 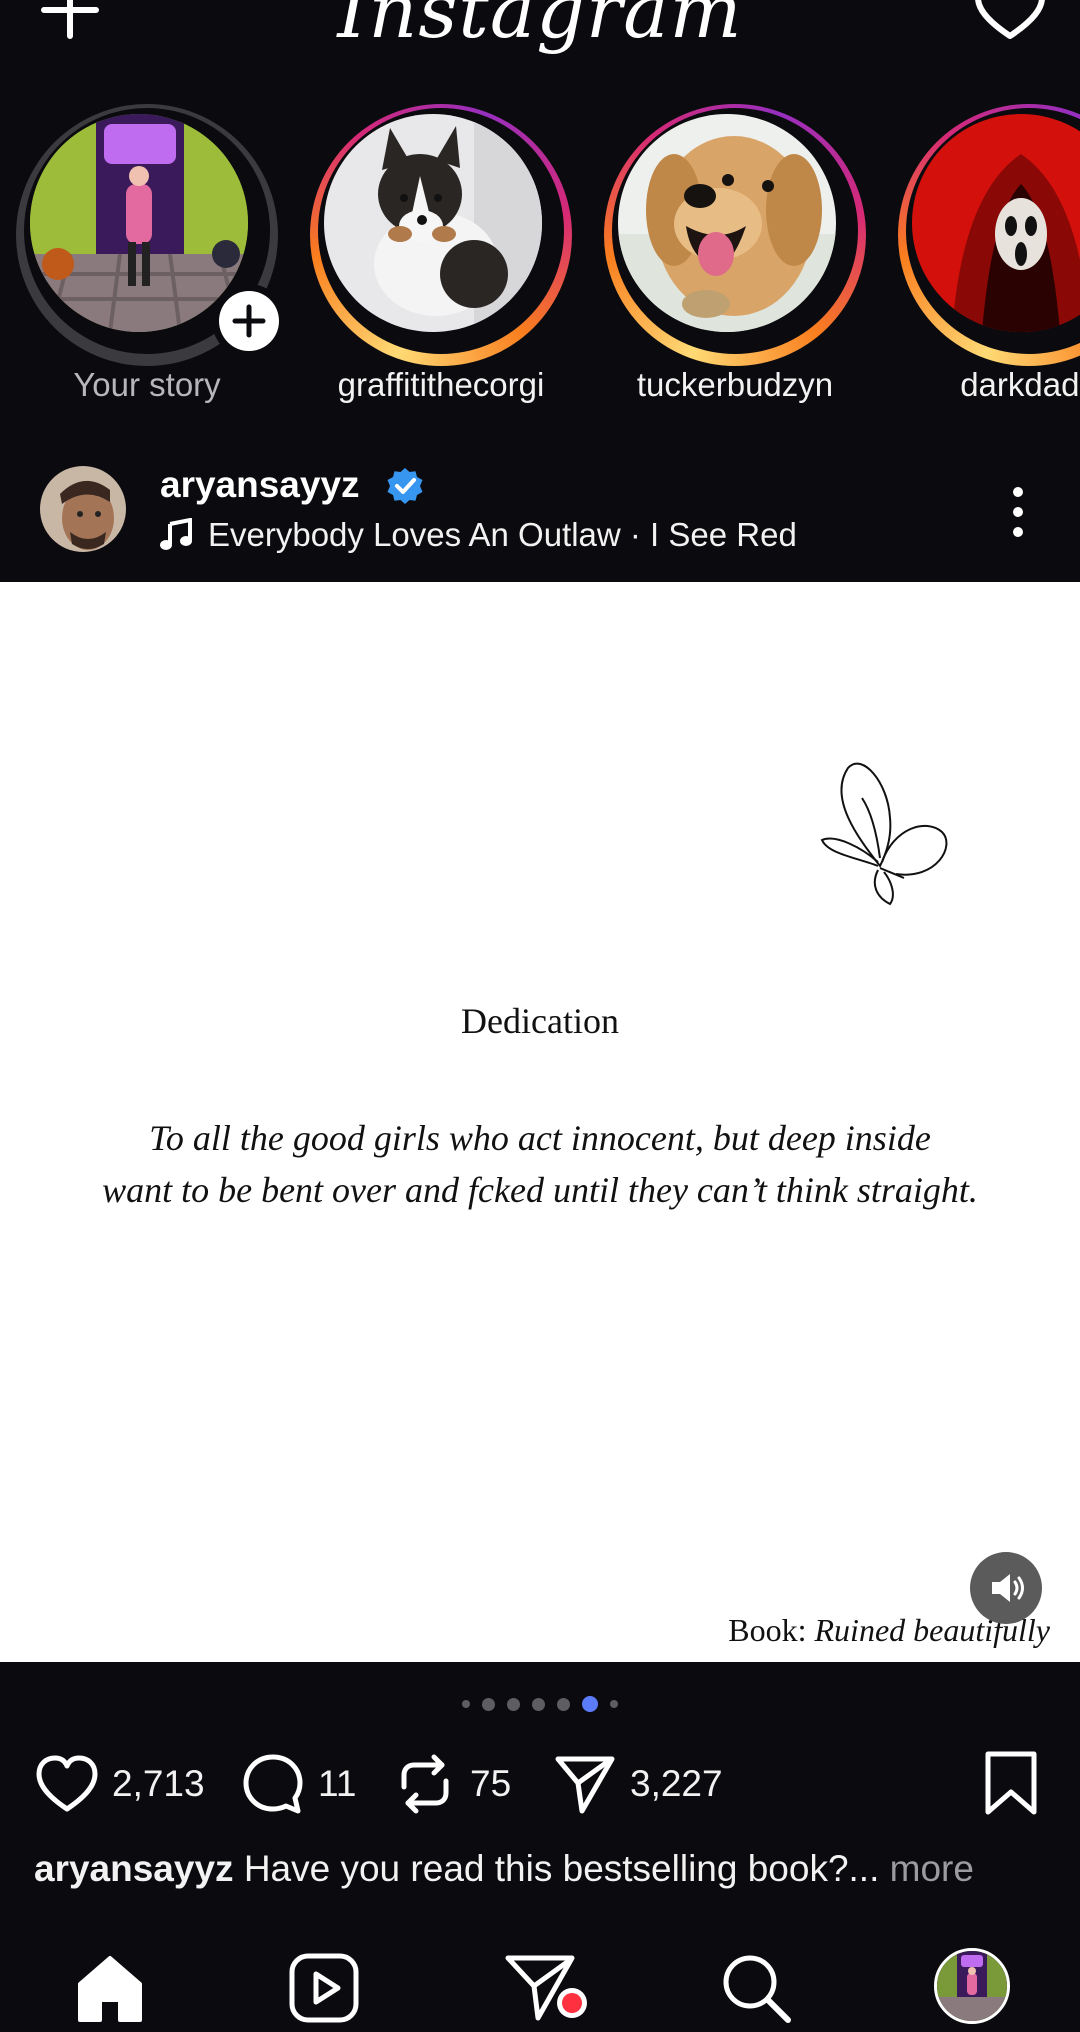 I want to click on notification-dot, so click(x=572, y=2003).